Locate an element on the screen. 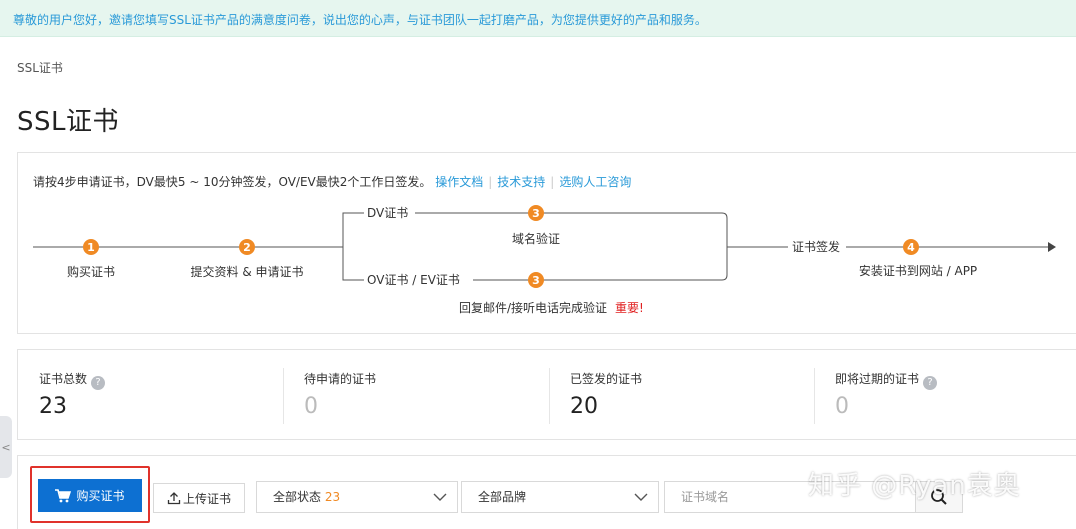 The height and width of the screenshot is (529, 1076). sidebar-collapse-toggle: < is located at coordinates (6, 447).